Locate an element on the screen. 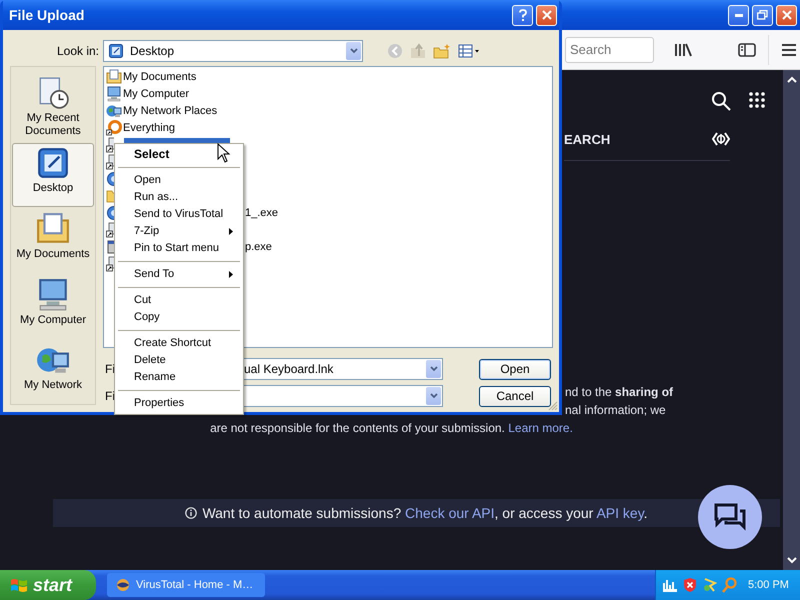 This screenshot has height=600, width=800. menu-item: Create Shortcut is located at coordinates (179, 343).